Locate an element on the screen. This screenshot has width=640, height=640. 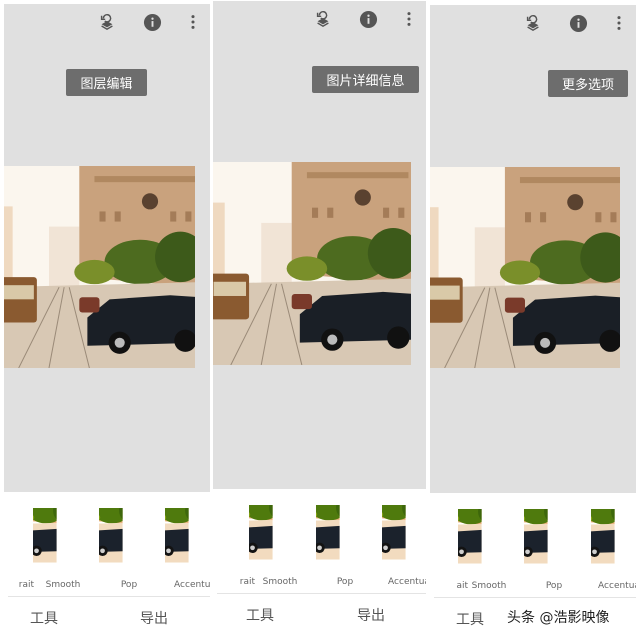
watermark: 头条 @浩影映像 is located at coordinates (558, 618).